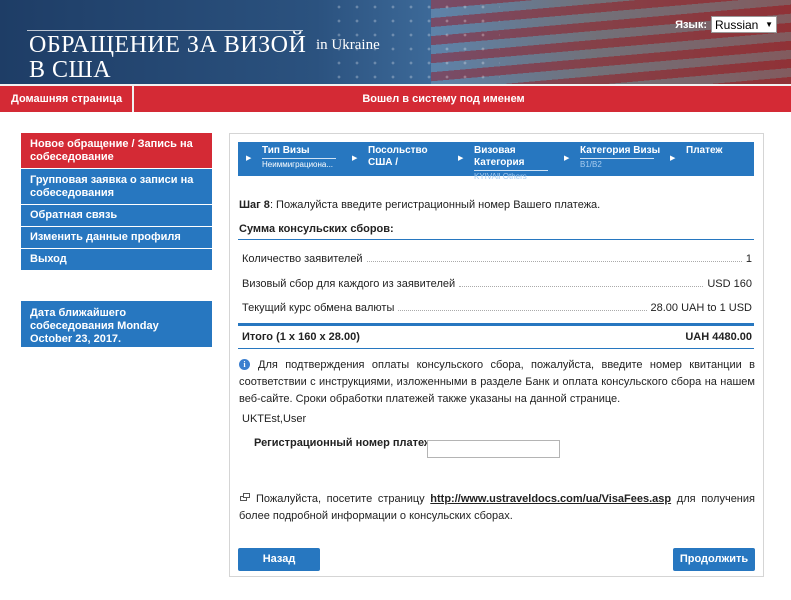  What do you see at coordinates (708, 159) in the screenshot?
I see `step-payment: ▶ Платеж` at bounding box center [708, 159].